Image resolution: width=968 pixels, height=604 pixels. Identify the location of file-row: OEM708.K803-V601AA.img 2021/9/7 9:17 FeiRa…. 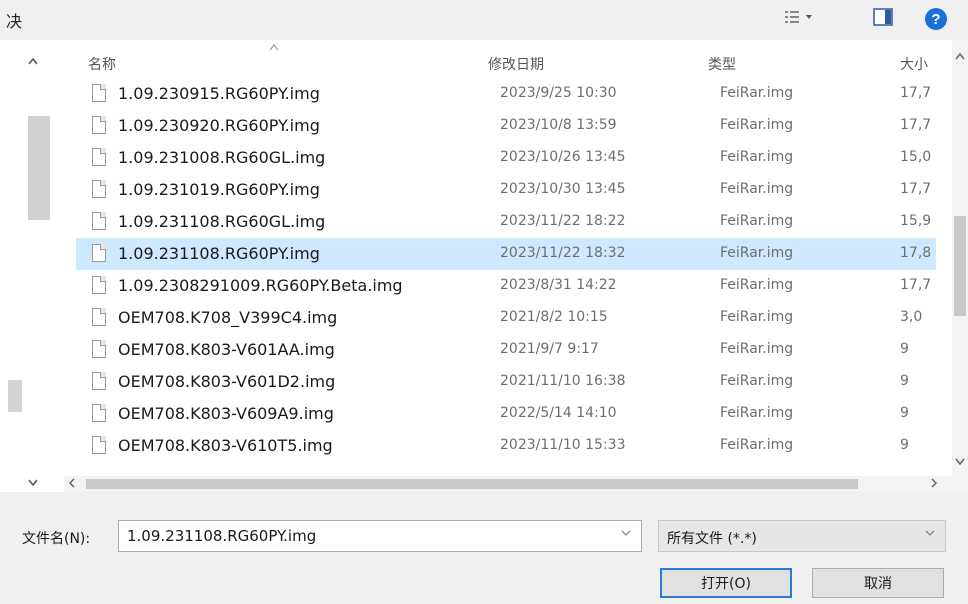
(506, 350).